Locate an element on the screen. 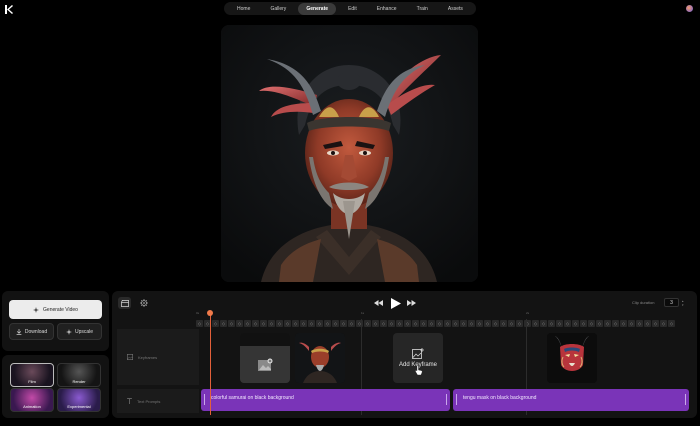 This screenshot has height=426, width=700. ruler-tick: 2s is located at coordinates (528, 313).